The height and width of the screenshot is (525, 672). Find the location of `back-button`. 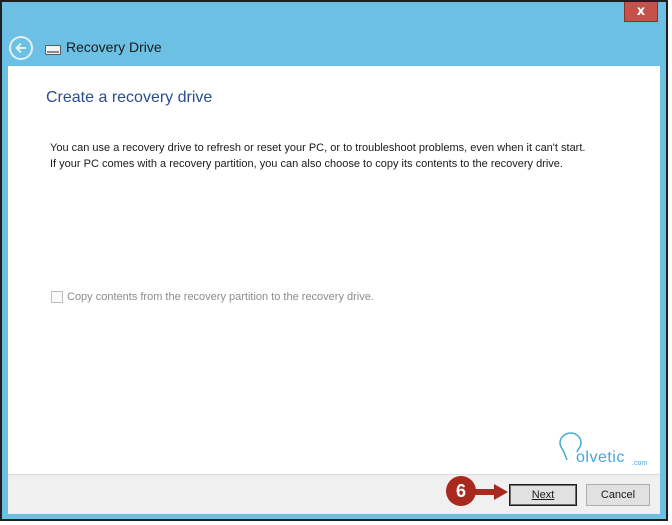

back-button is located at coordinates (21, 48).